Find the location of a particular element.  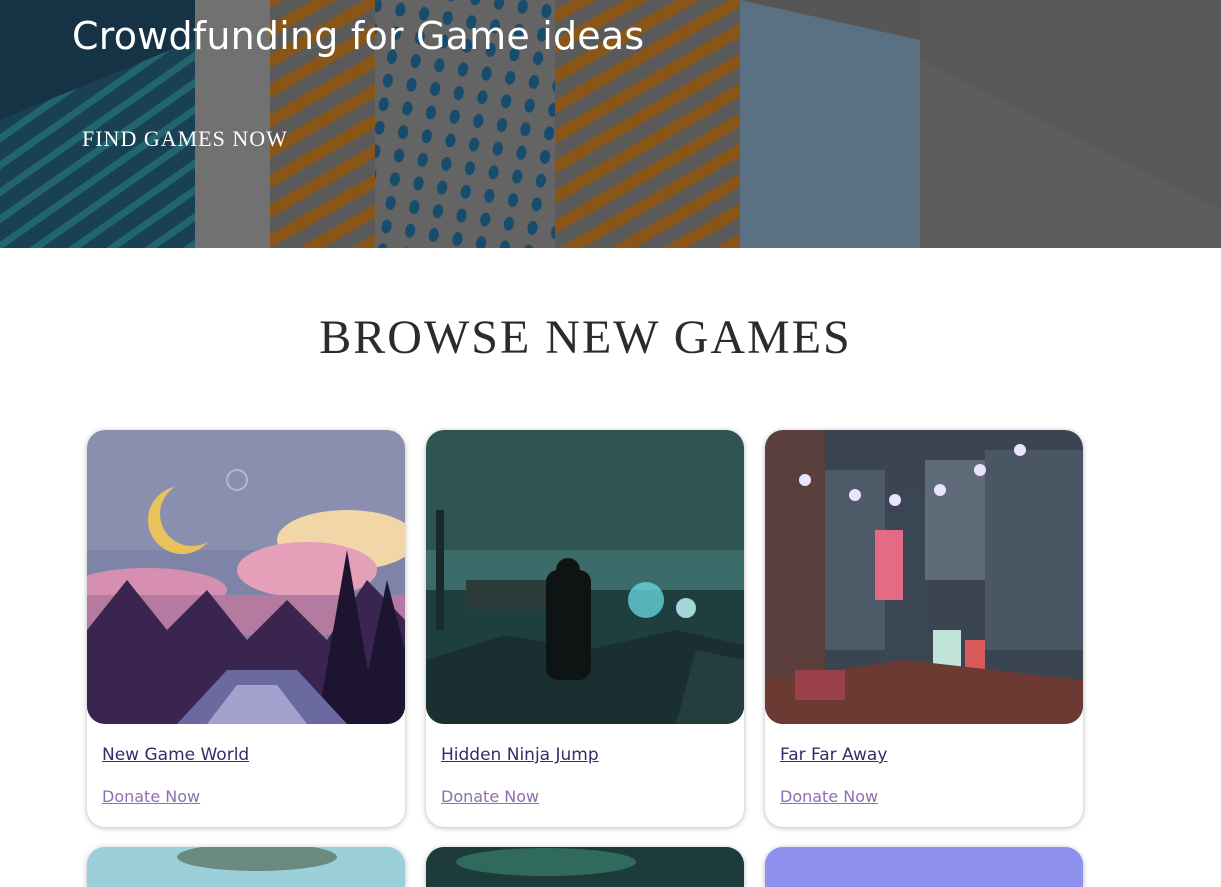

game-title-link: Far Far Away is located at coordinates (833, 755).